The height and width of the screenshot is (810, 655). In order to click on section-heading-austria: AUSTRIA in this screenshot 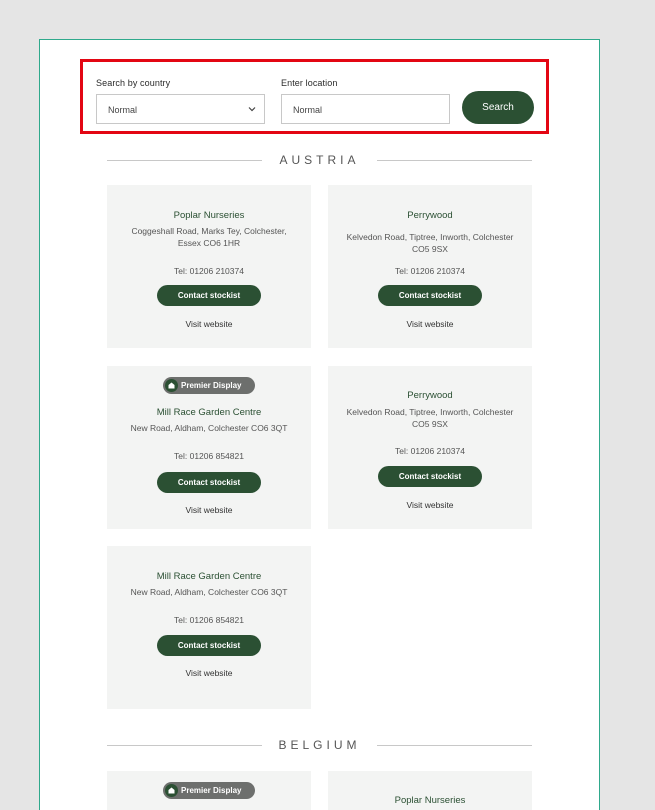, I will do `click(319, 161)`.